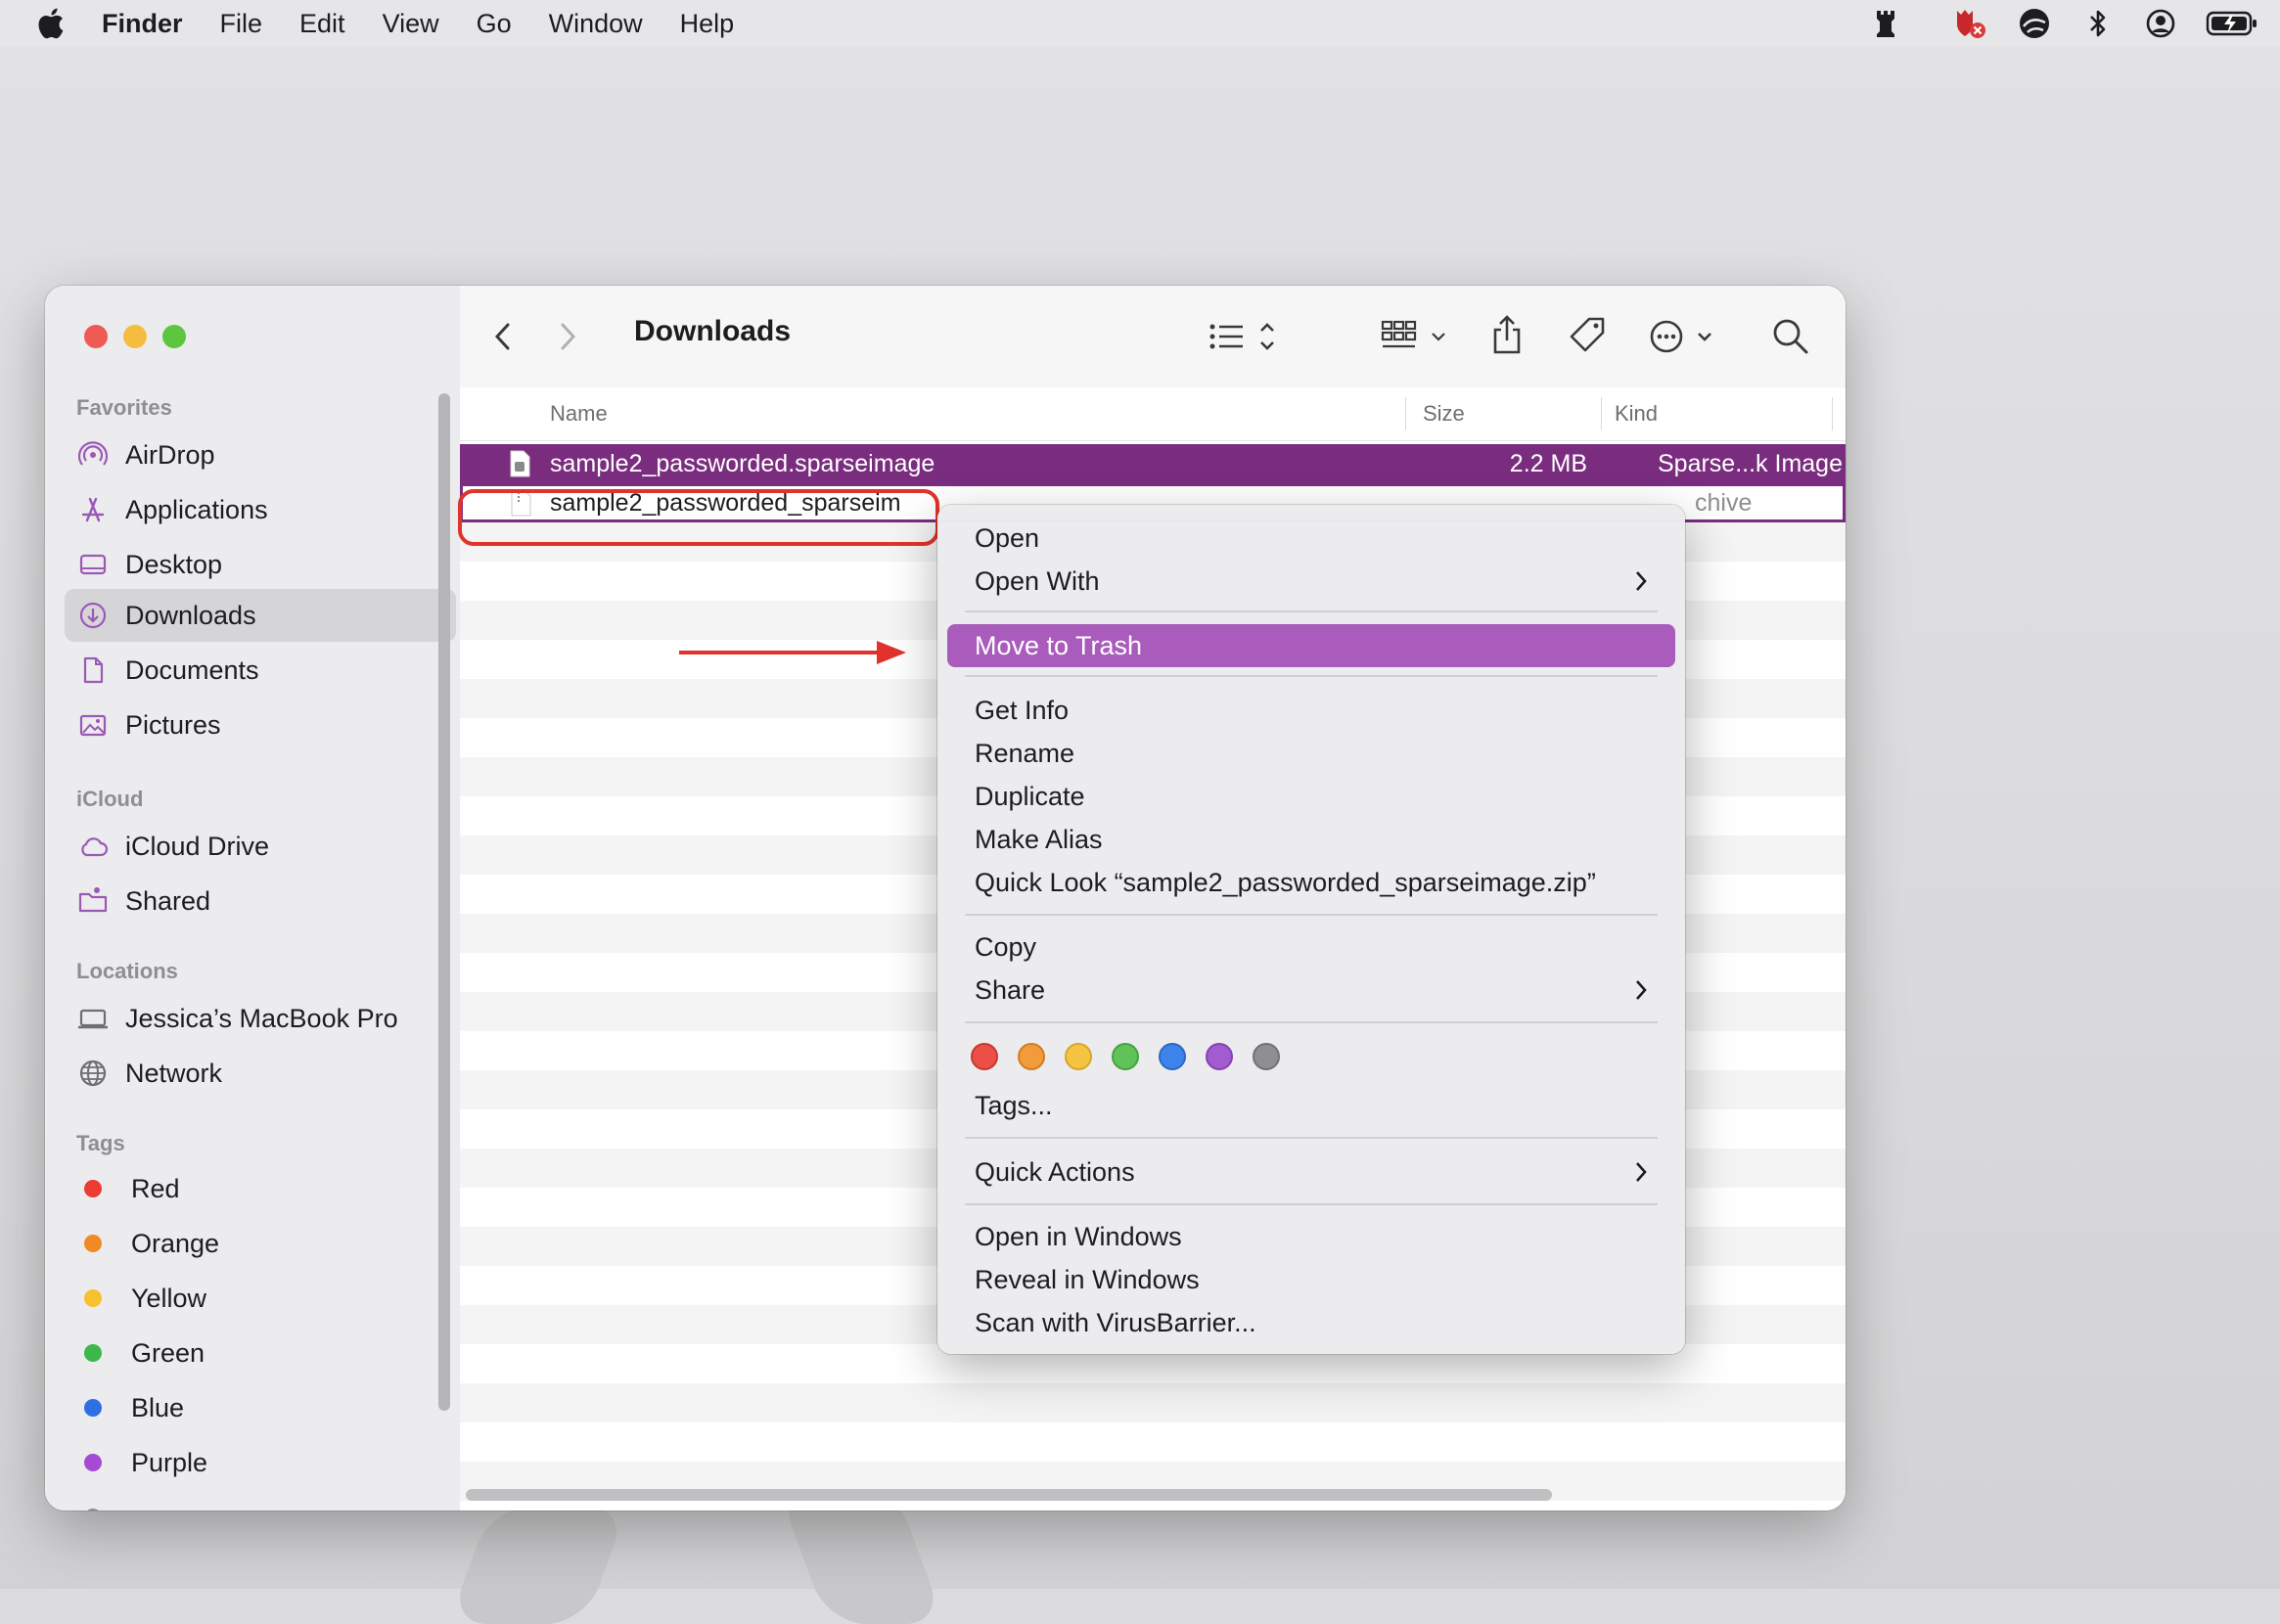 The width and height of the screenshot is (2280, 1624). What do you see at coordinates (2098, 24) in the screenshot?
I see `bluetooth-icon` at bounding box center [2098, 24].